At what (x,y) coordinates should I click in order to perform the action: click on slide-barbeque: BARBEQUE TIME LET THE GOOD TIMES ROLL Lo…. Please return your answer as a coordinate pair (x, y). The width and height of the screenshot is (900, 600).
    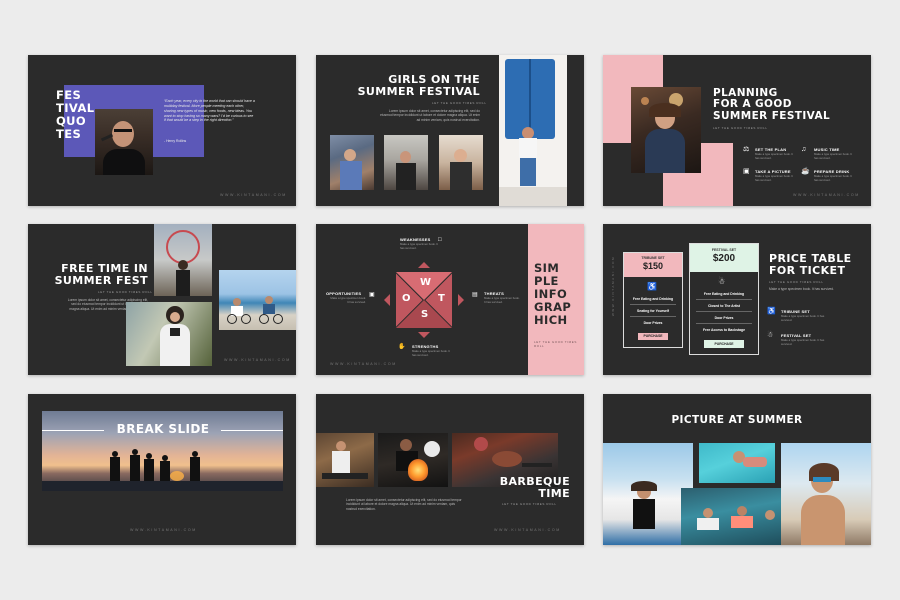
    Looking at the image, I should click on (450, 469).